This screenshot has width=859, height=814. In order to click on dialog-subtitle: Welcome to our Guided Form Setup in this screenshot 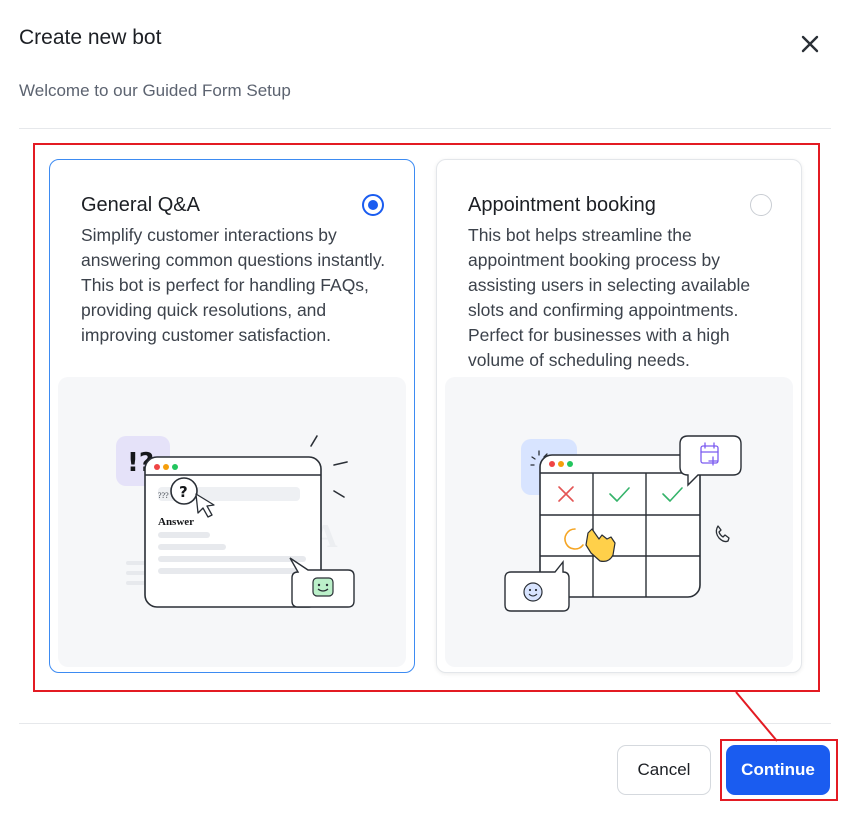, I will do `click(155, 90)`.